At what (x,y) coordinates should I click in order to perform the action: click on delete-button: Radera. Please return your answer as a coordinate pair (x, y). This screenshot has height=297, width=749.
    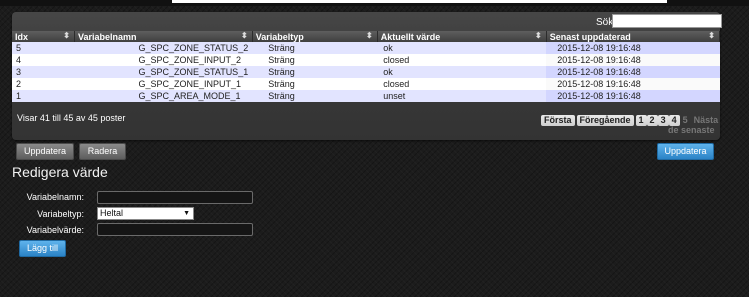
    Looking at the image, I should click on (102, 151).